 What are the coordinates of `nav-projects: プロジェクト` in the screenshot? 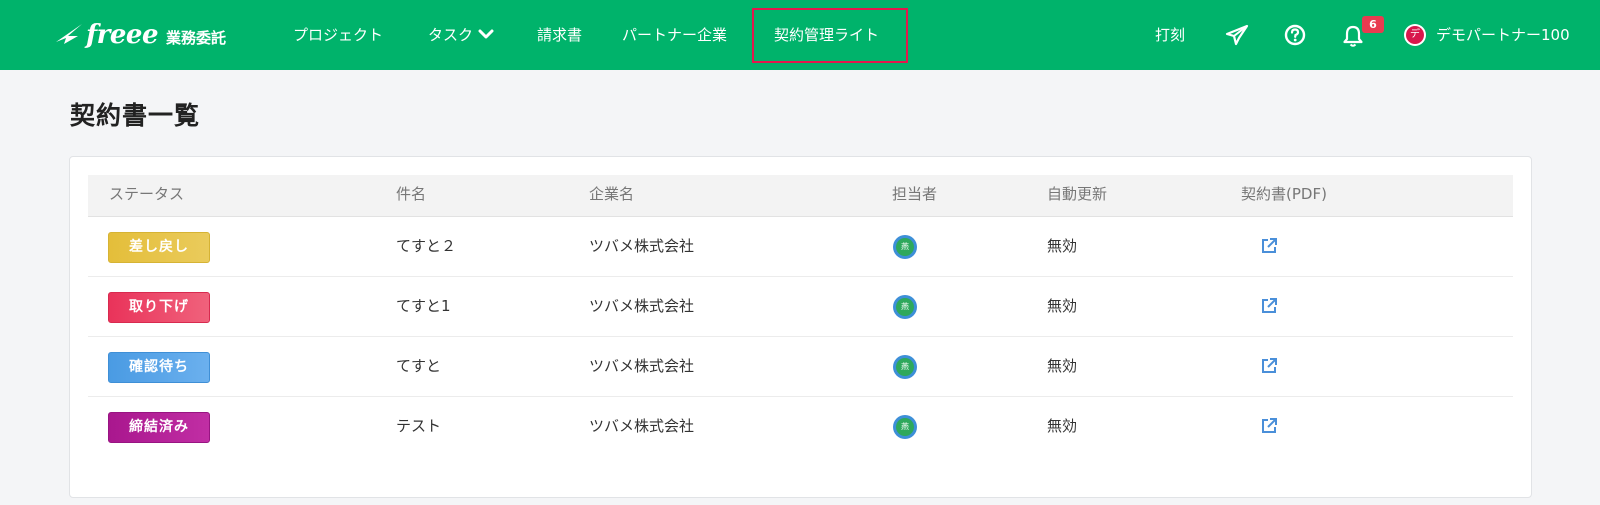 It's located at (338, 35).